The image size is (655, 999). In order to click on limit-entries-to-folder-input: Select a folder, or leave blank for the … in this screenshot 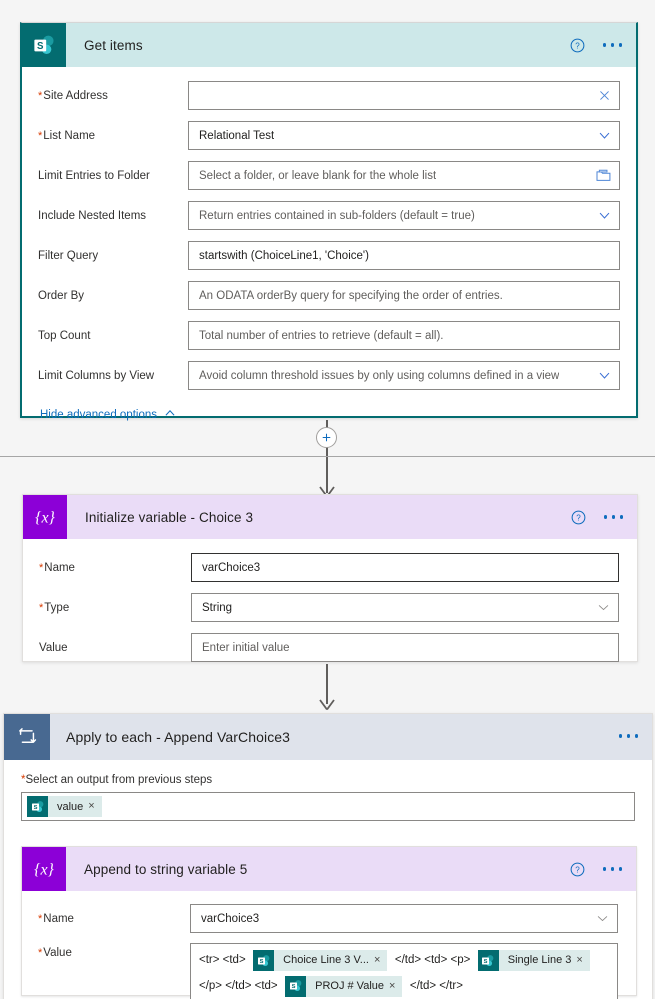, I will do `click(404, 175)`.